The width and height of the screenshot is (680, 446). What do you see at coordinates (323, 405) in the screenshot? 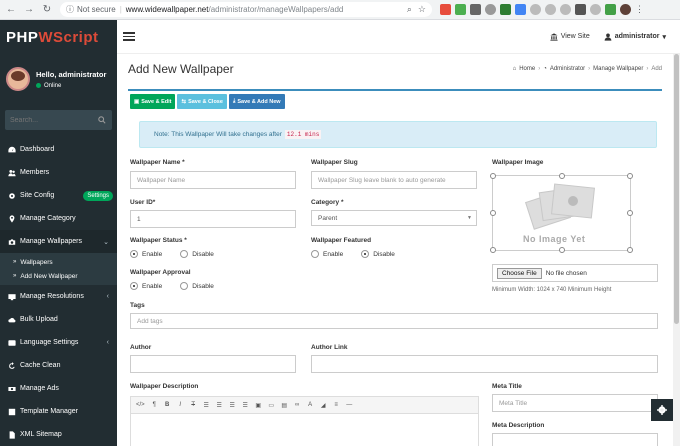
I see `background-color-icon: ◢` at bounding box center [323, 405].